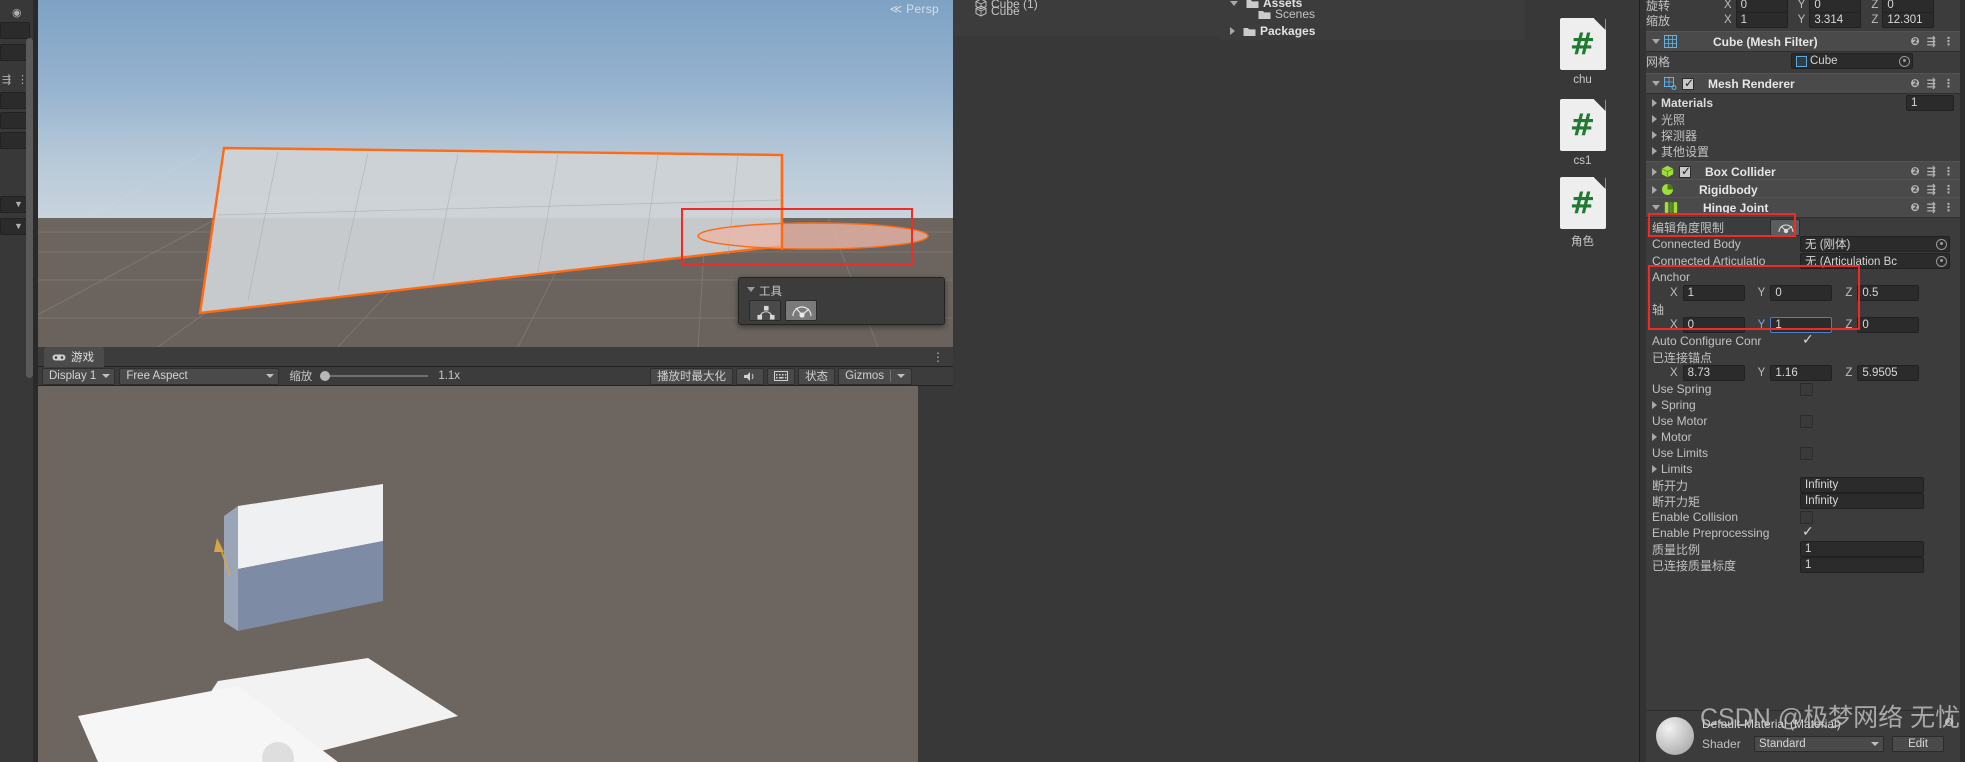 This screenshot has width=1965, height=762. I want to click on axis-z-field: 0, so click(1888, 325).